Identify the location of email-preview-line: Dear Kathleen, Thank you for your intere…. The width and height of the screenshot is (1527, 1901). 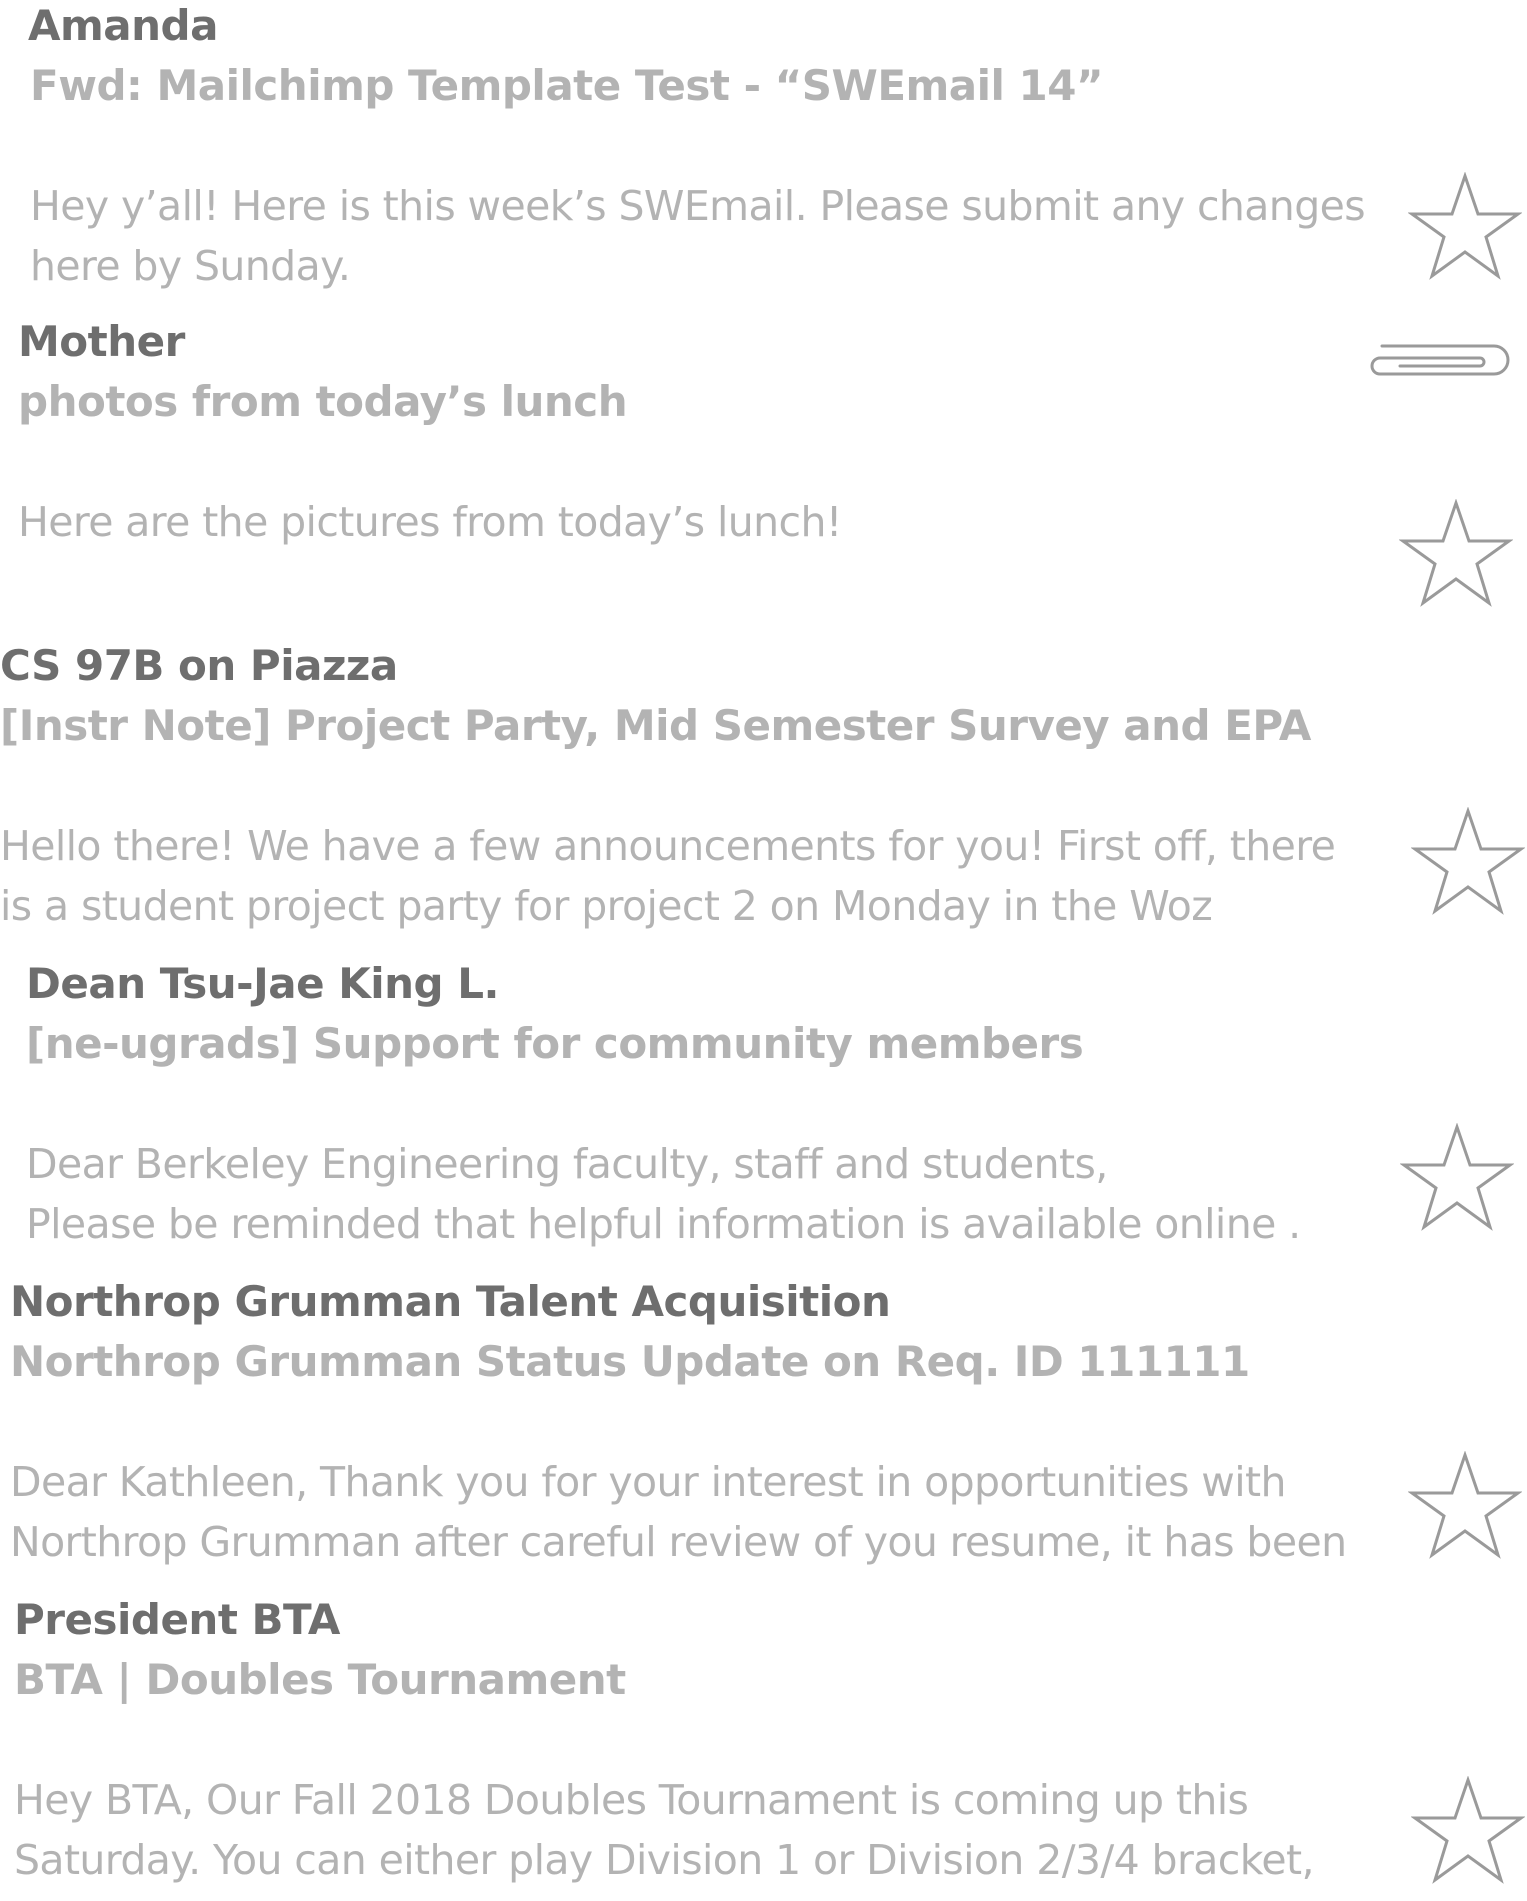
(648, 1482).